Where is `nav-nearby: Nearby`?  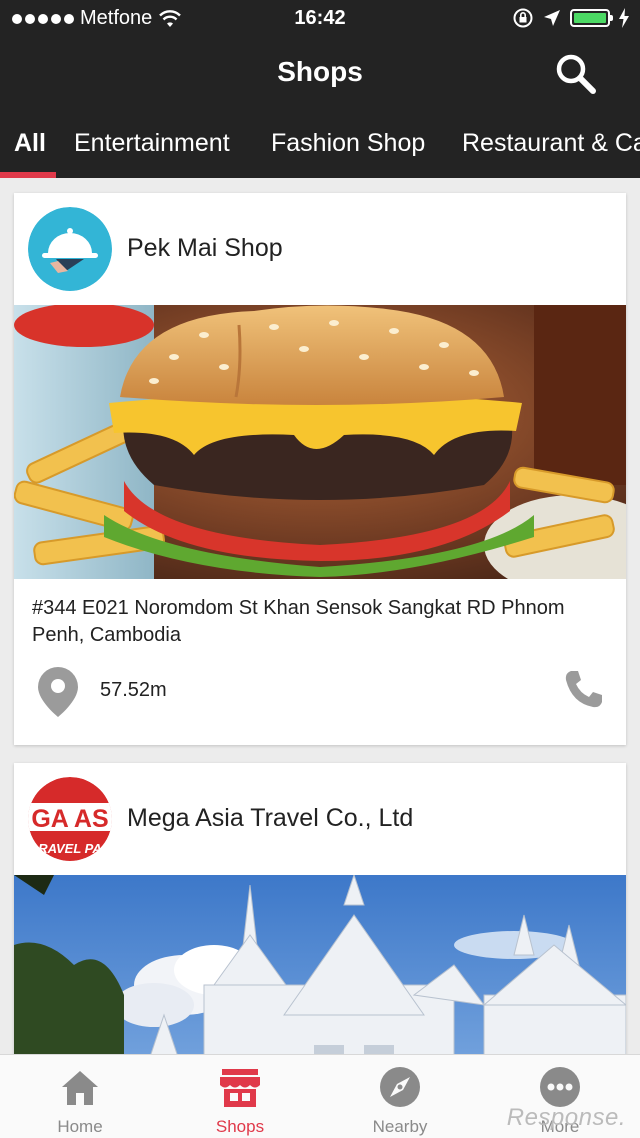
nav-nearby: Nearby is located at coordinates (400, 1096).